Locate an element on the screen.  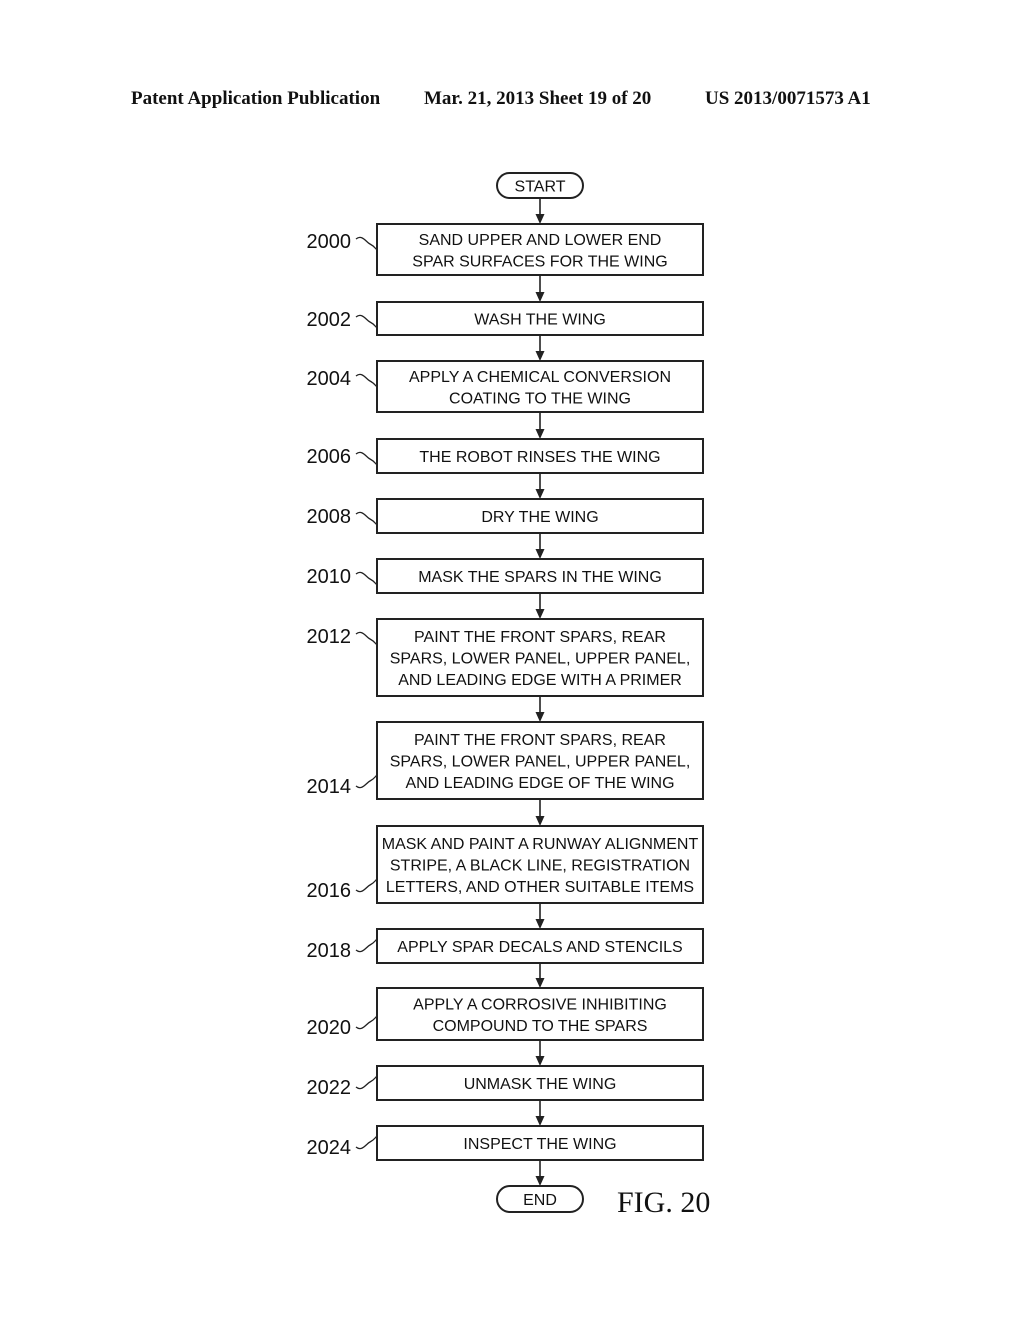
arrow-2022 is located at coordinates (540, 1113).